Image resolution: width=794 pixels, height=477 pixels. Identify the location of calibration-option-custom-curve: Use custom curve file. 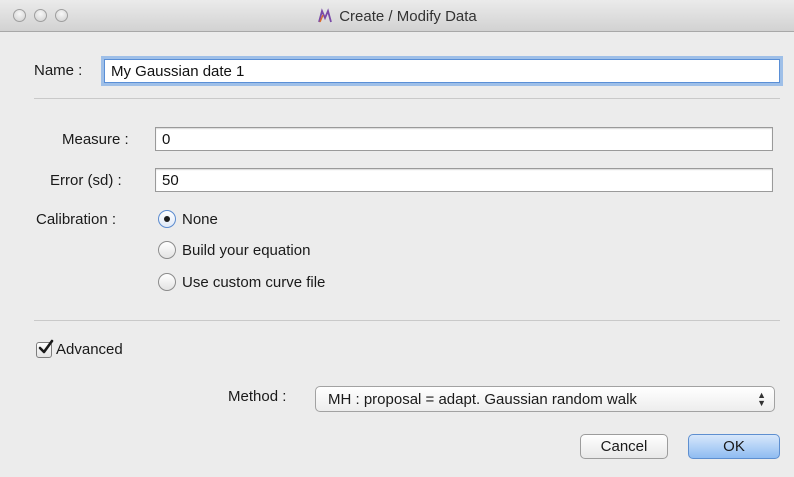
(241, 282).